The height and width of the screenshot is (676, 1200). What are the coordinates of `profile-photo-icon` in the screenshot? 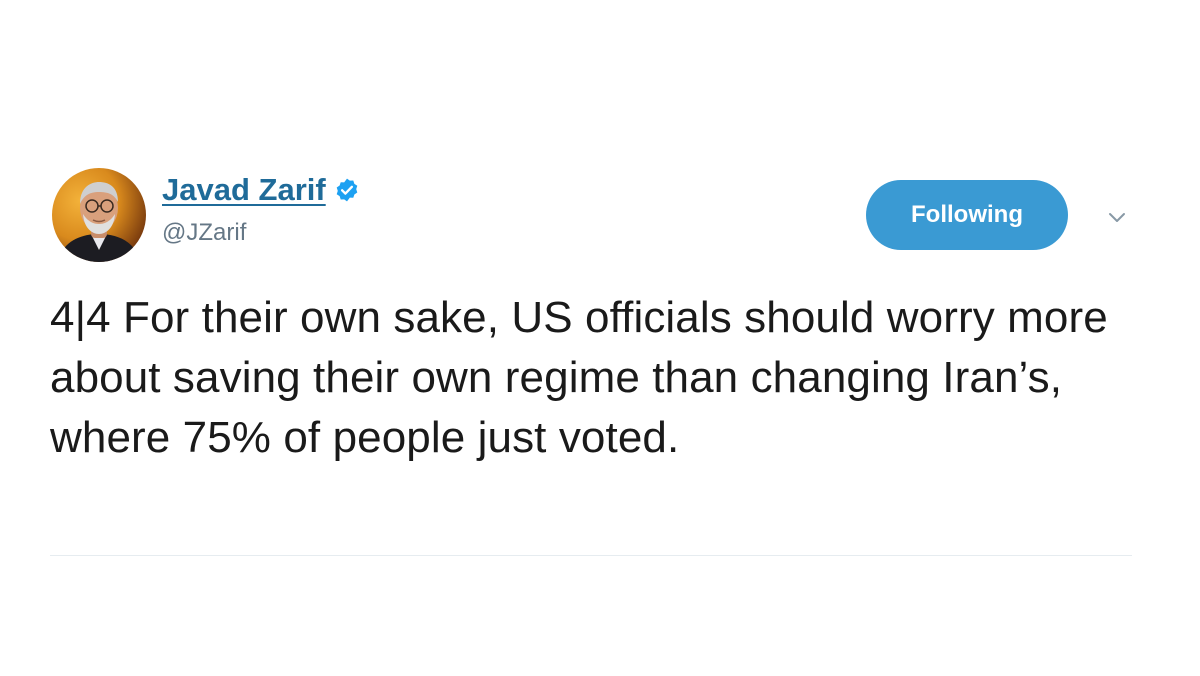 It's located at (99, 215).